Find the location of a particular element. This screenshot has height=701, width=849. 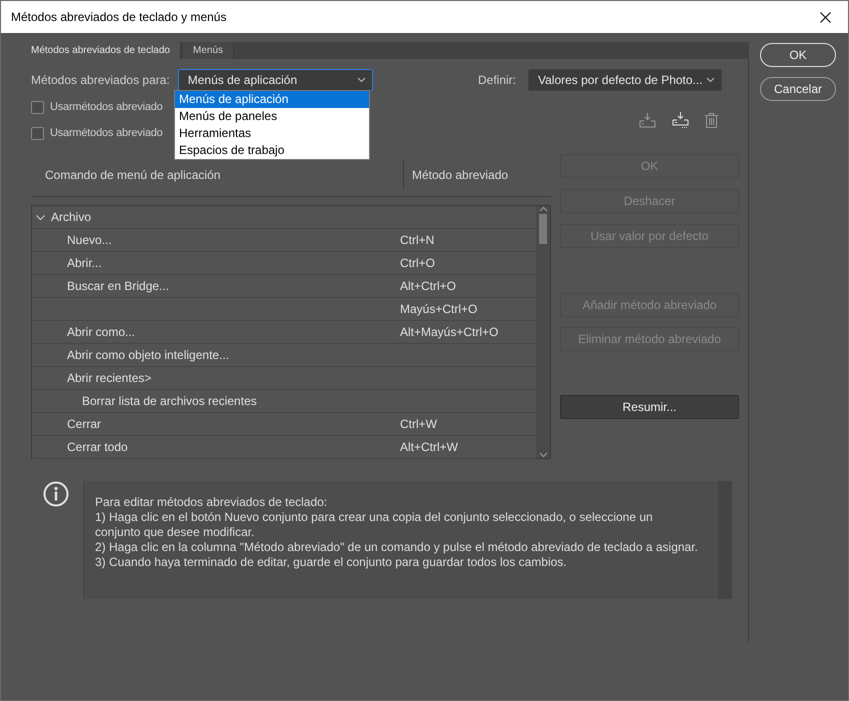

new-set-icon is located at coordinates (680, 120).